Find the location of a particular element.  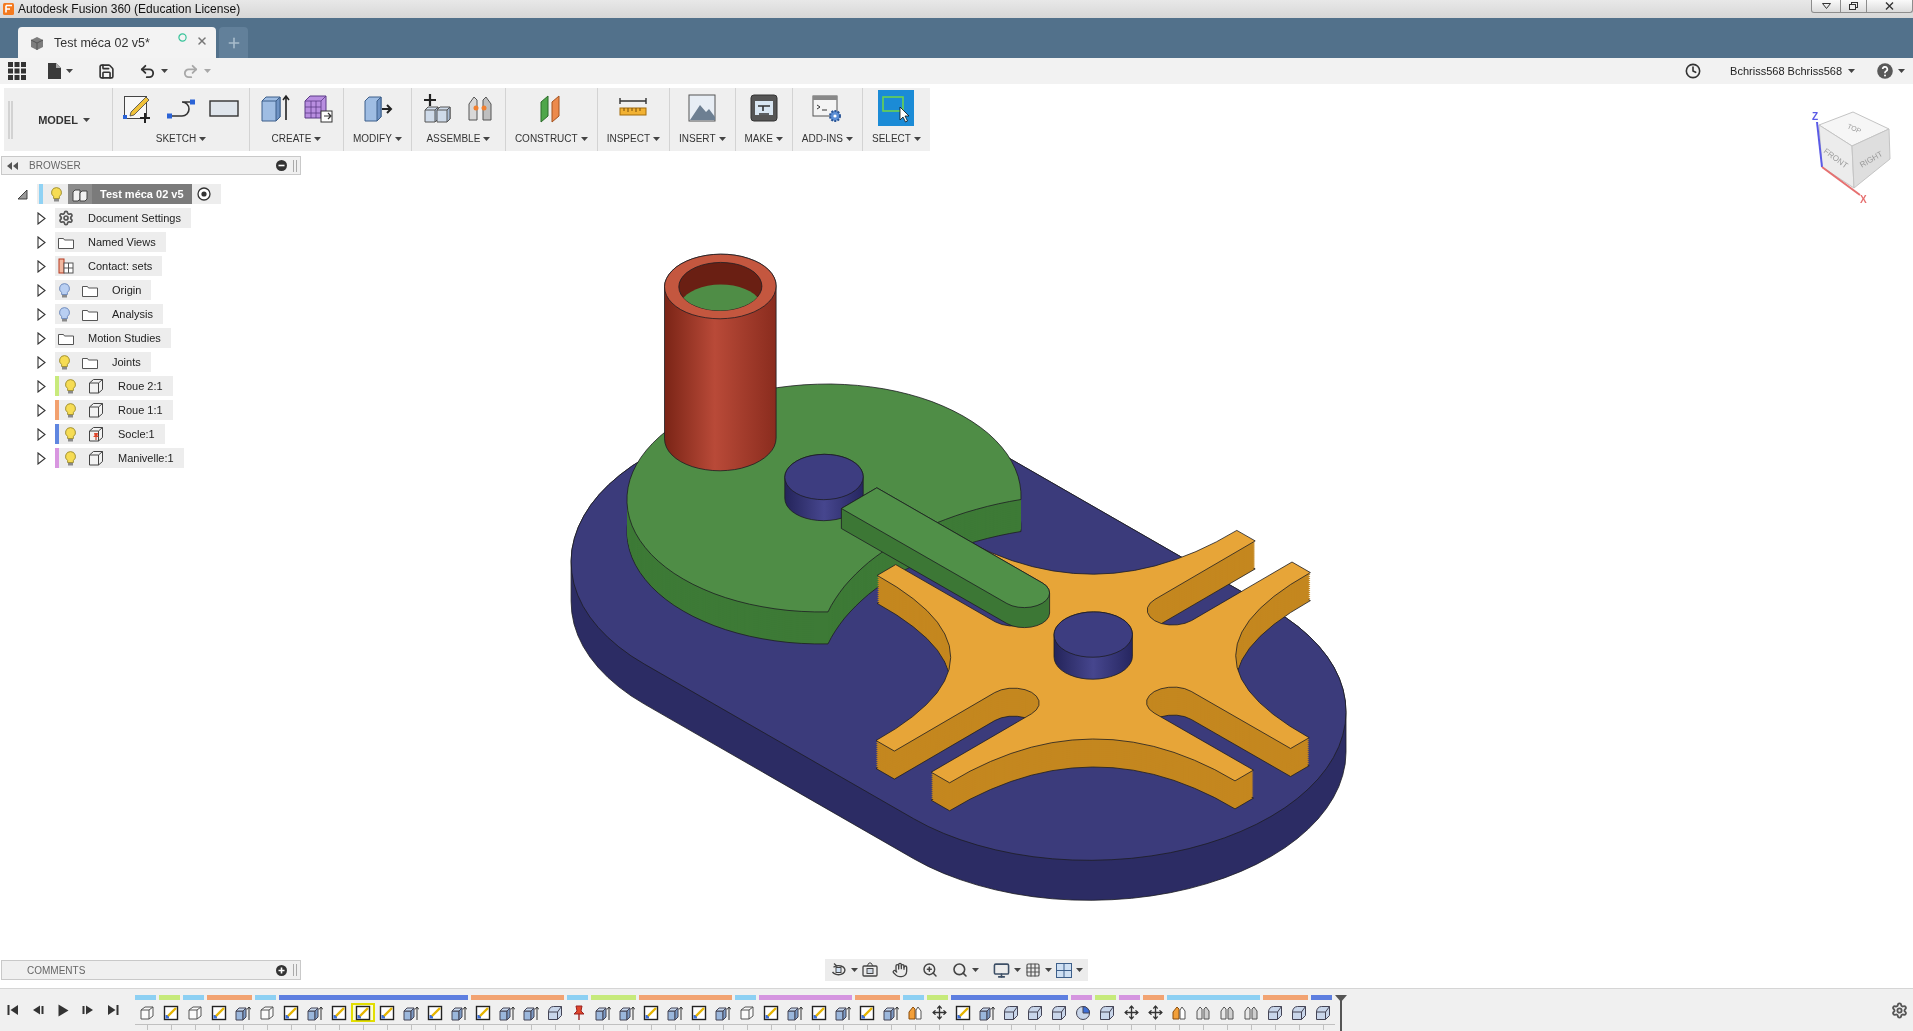

toolbar-menu-button: MODIFY is located at coordinates (377, 138).